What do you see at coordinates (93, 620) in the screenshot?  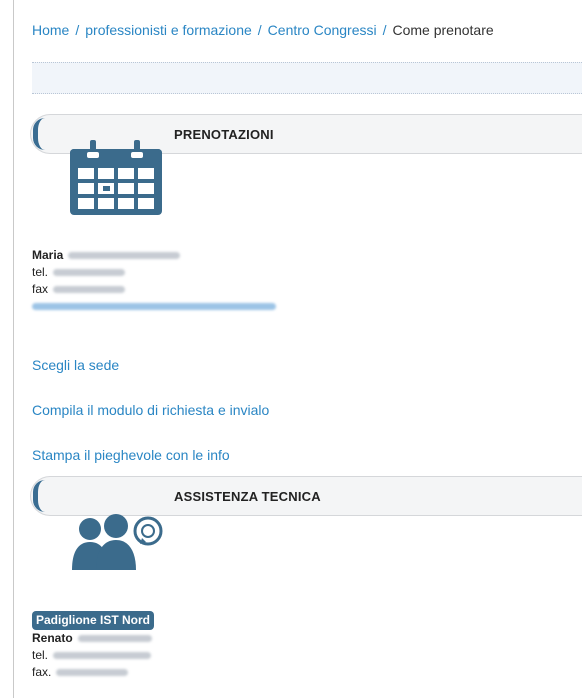 I see `location-badge: Padiglione IST Nord` at bounding box center [93, 620].